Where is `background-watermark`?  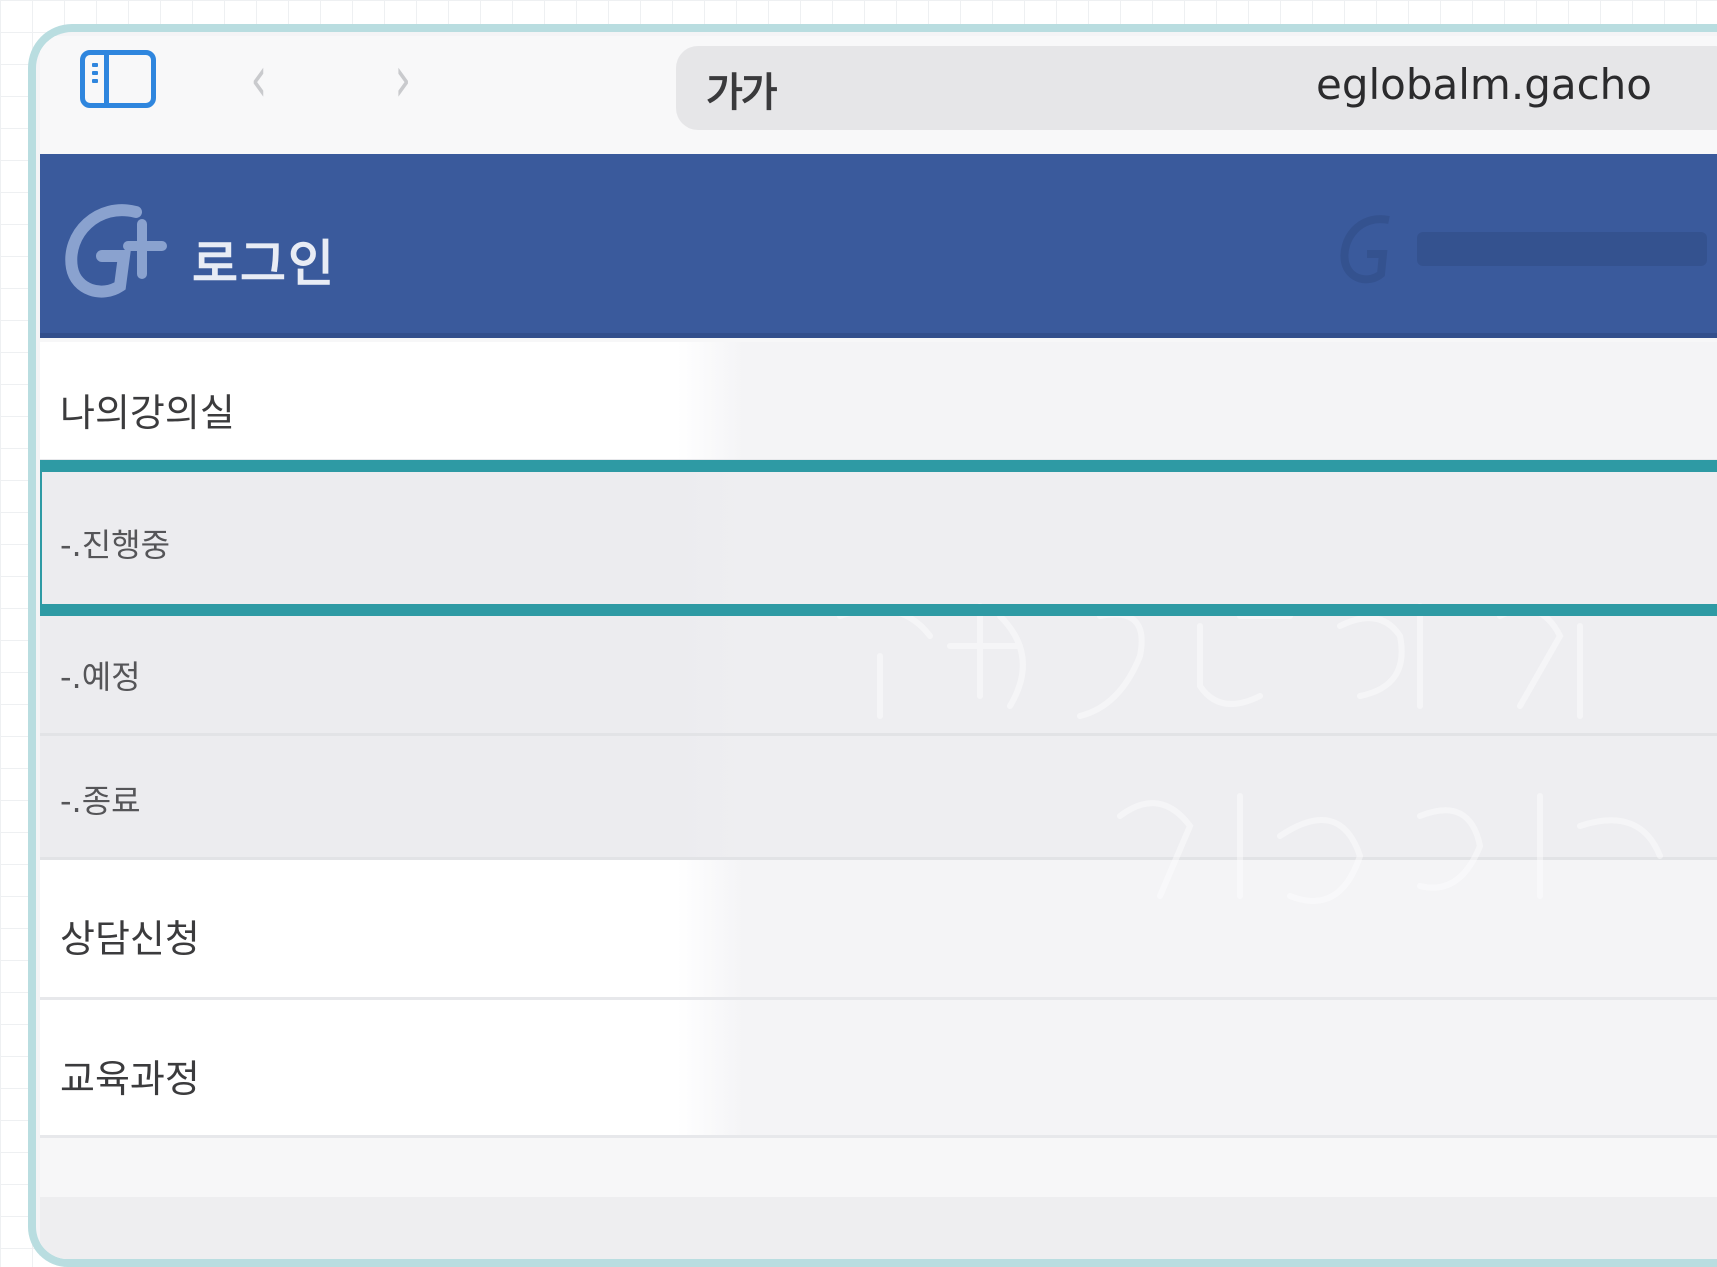
background-watermark is located at coordinates (1250, 753).